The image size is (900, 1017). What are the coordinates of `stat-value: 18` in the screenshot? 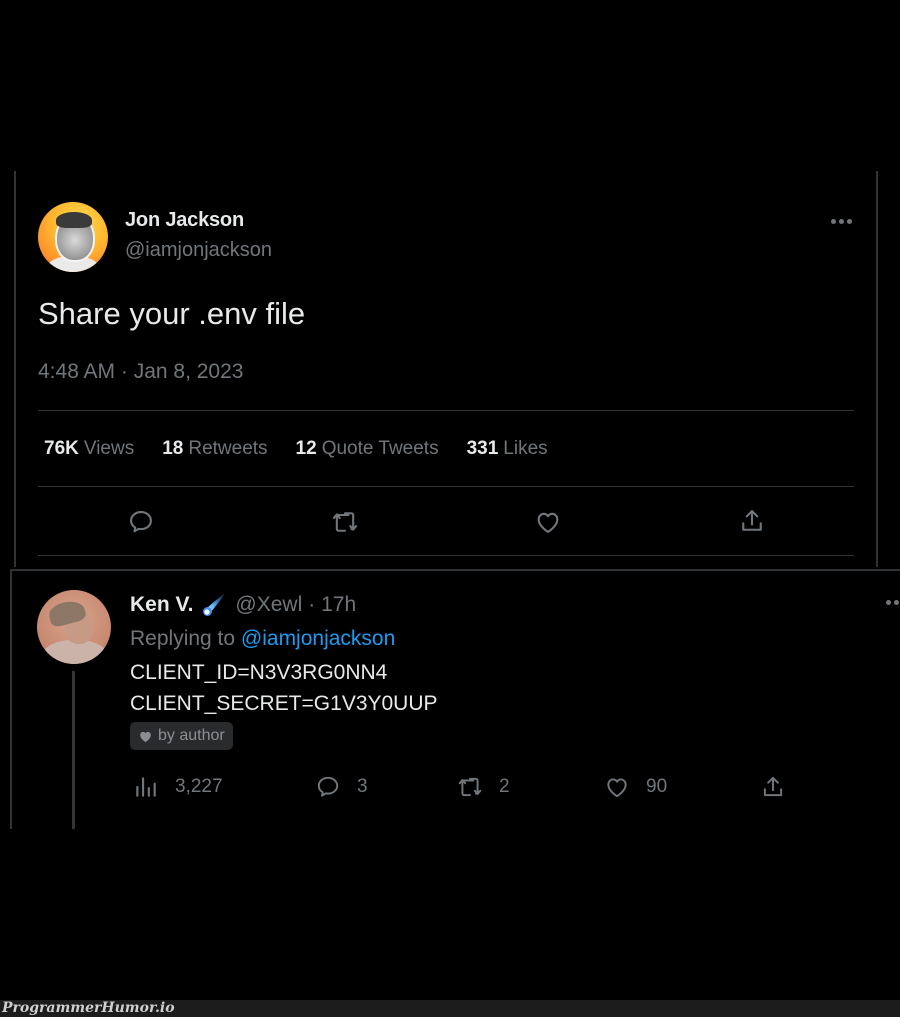 It's located at (173, 448).